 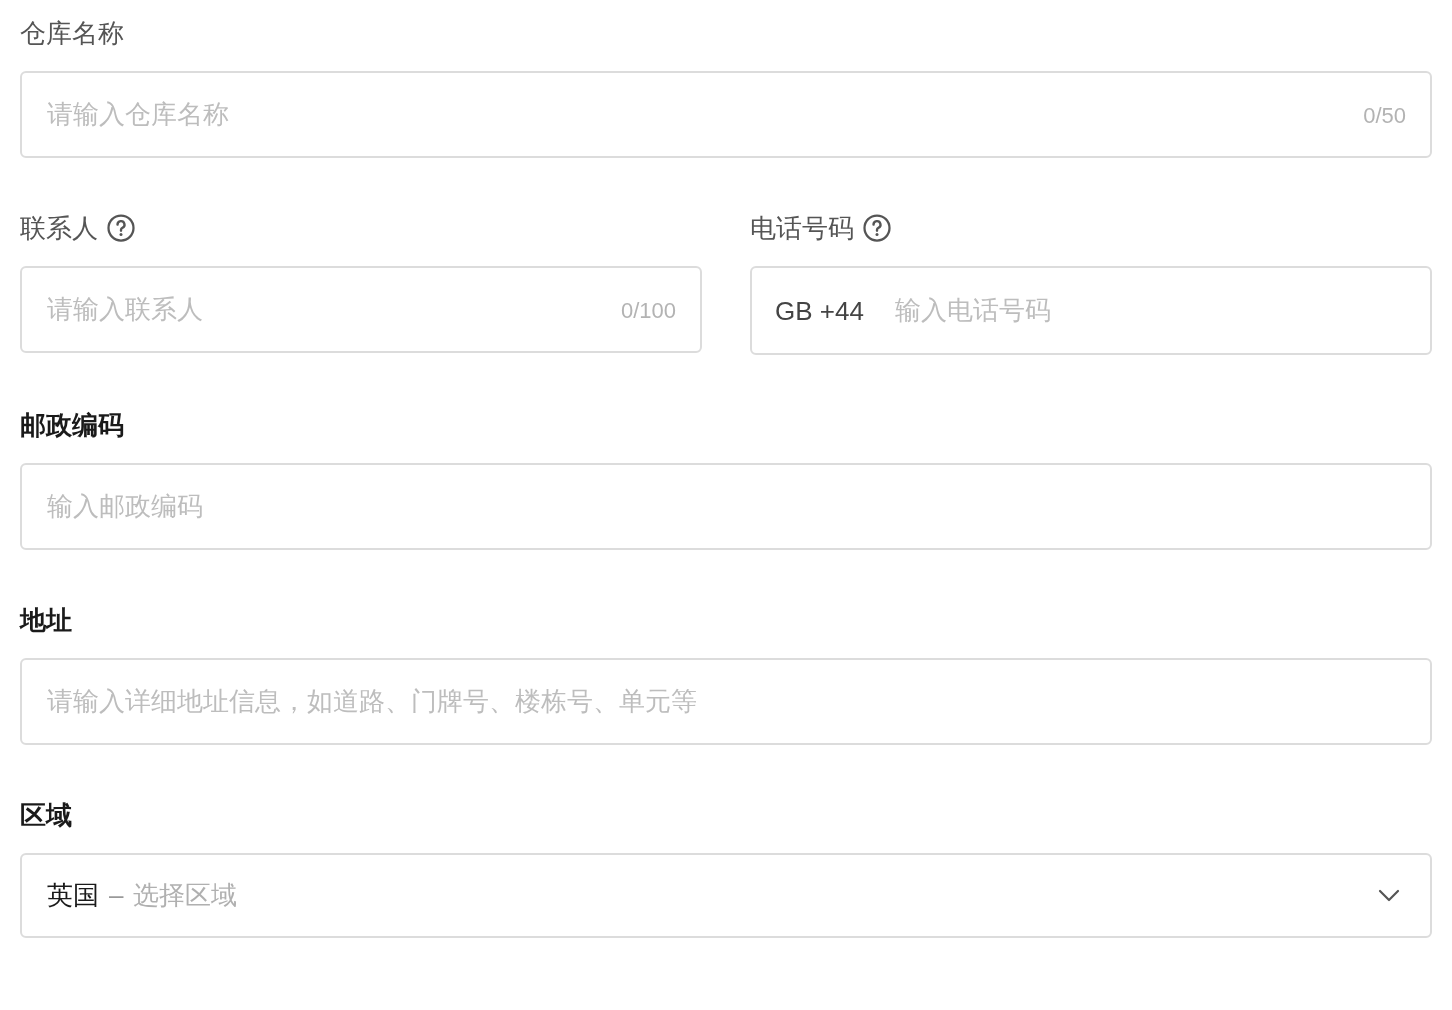 I want to click on text-input: 输入邮政编码, so click(x=726, y=506).